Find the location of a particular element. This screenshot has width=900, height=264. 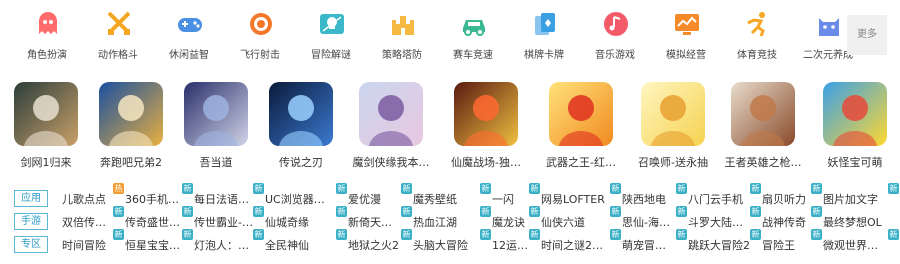

game-name: 奔跑吧兄弟2 is located at coordinates (131, 162).